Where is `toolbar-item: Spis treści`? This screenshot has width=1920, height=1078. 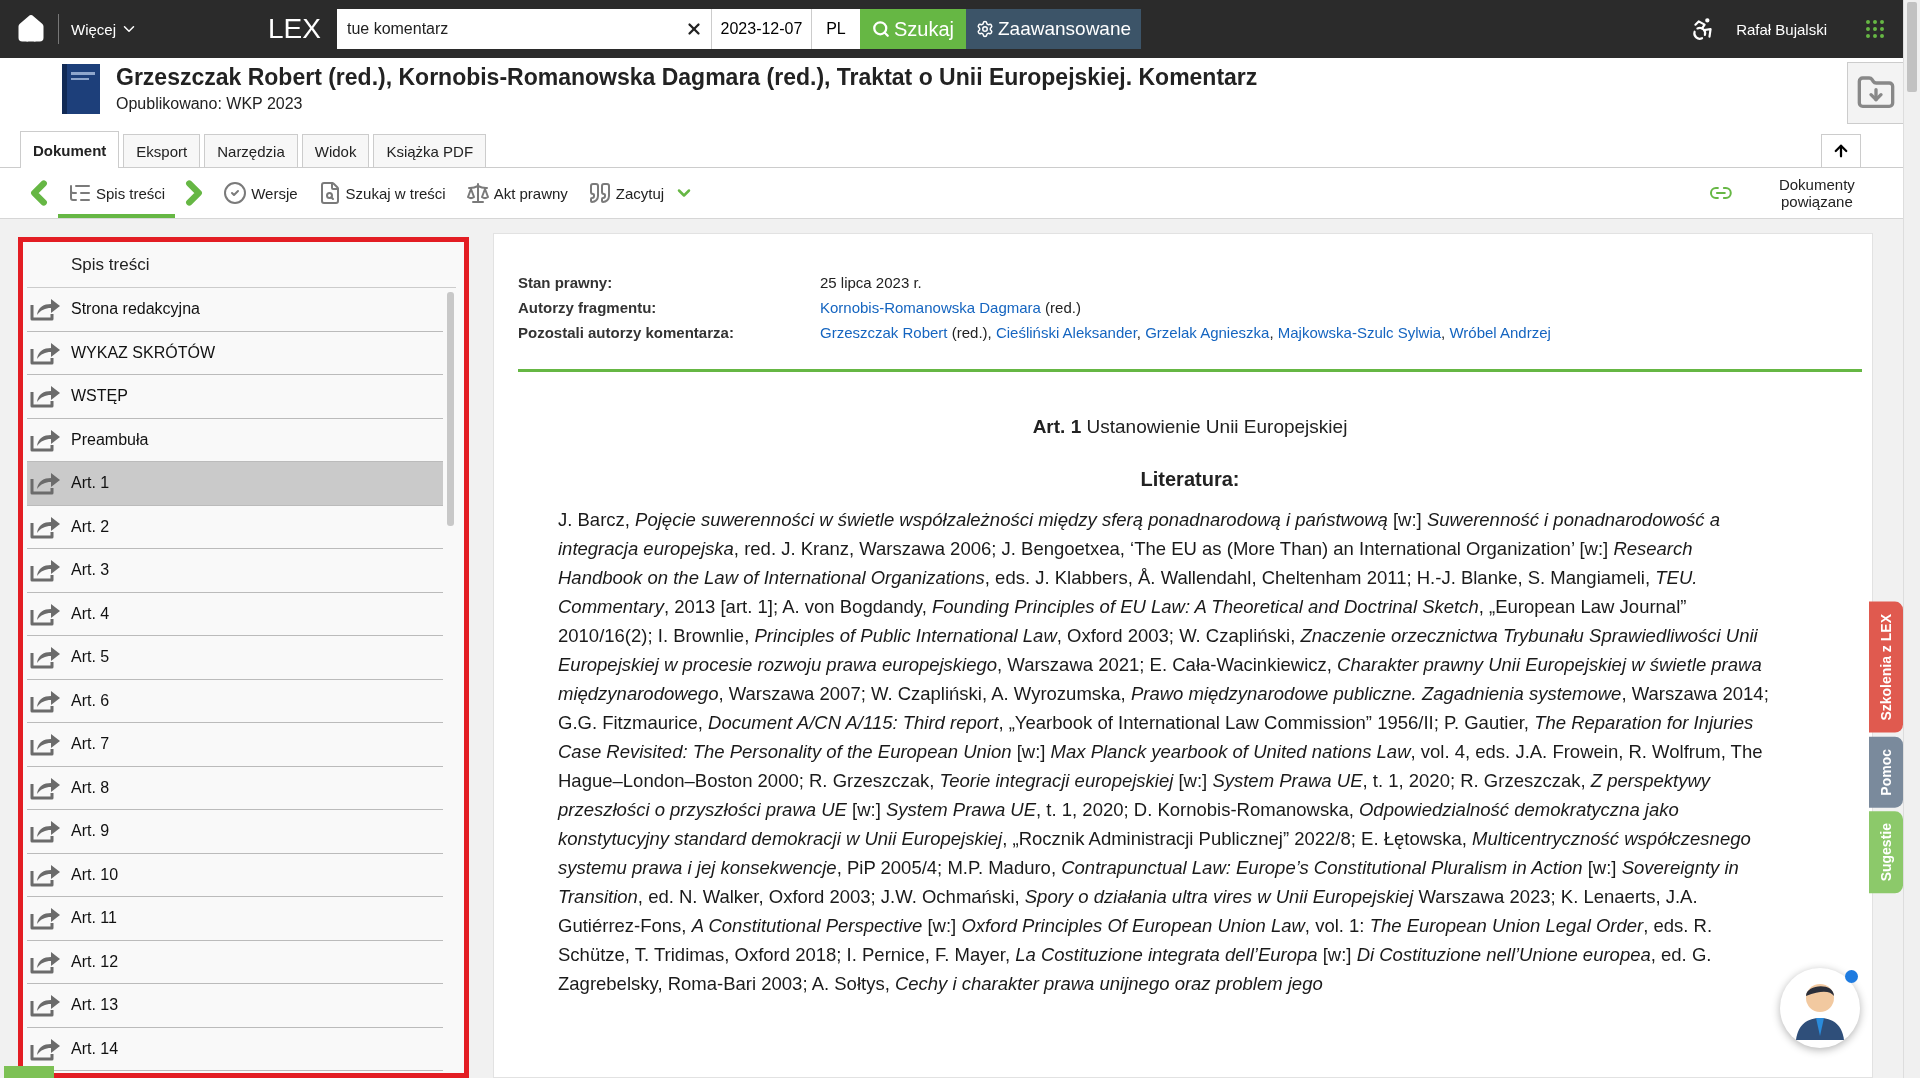
toolbar-item: Spis treści is located at coordinates (117, 193).